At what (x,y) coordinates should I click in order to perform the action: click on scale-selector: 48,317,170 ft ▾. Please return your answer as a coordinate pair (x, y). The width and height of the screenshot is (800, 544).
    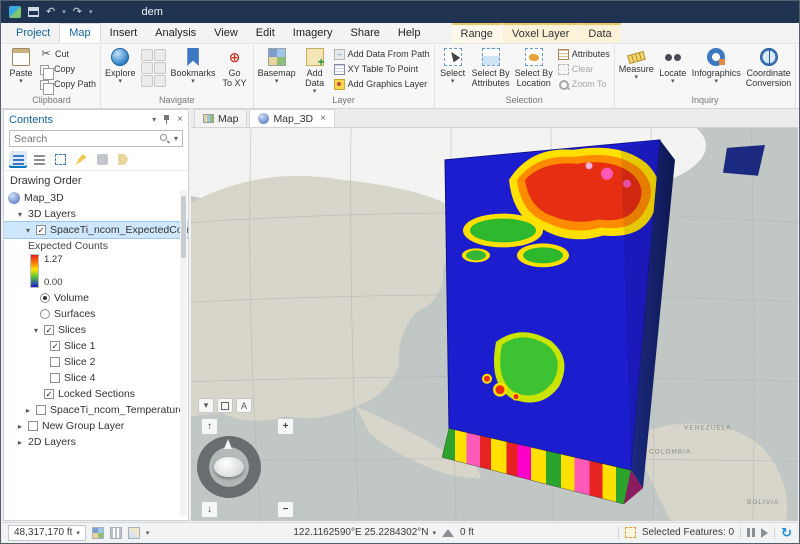
    Looking at the image, I should click on (47, 532).